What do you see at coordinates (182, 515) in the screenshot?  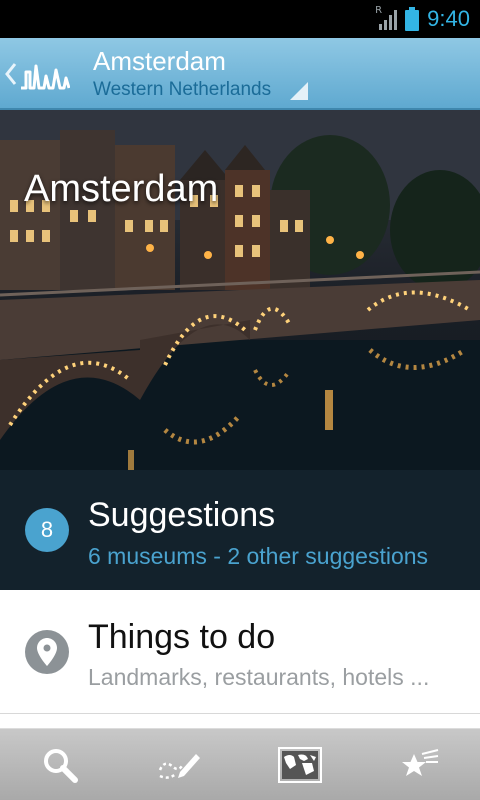 I see `suggestions-title: Suggestions` at bounding box center [182, 515].